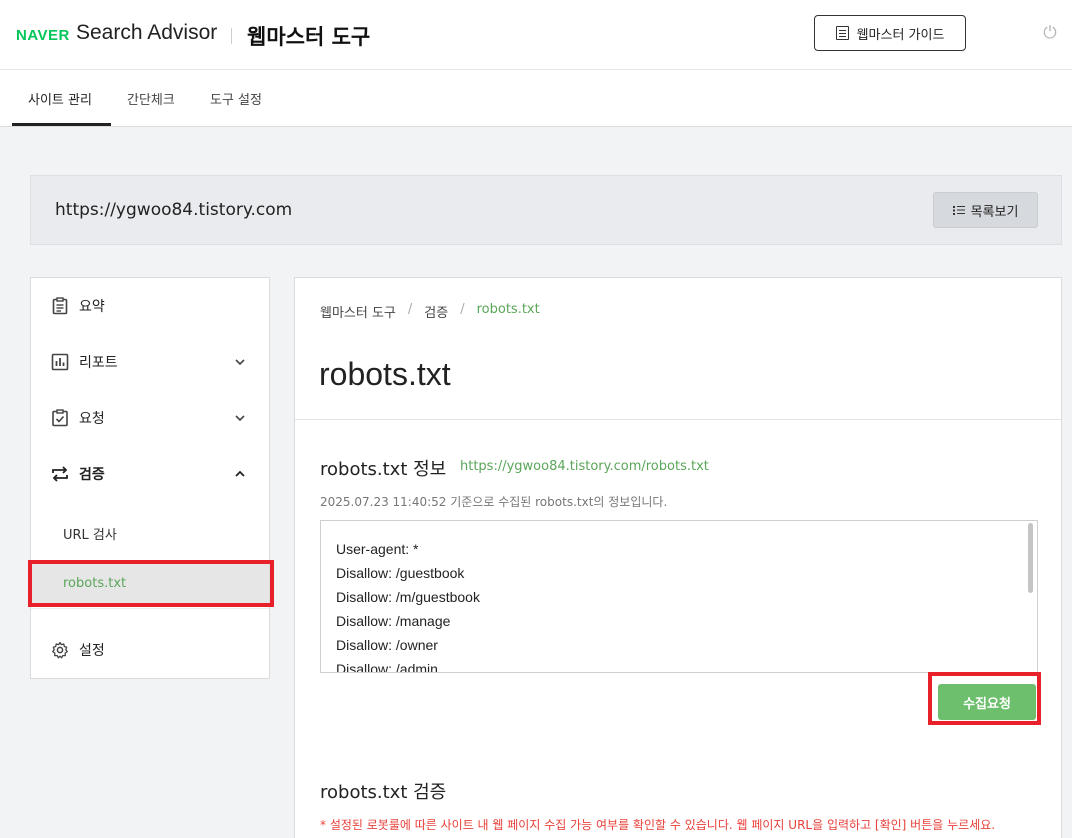  Describe the element at coordinates (60, 362) in the screenshot. I see `bar-chart-icon` at that location.